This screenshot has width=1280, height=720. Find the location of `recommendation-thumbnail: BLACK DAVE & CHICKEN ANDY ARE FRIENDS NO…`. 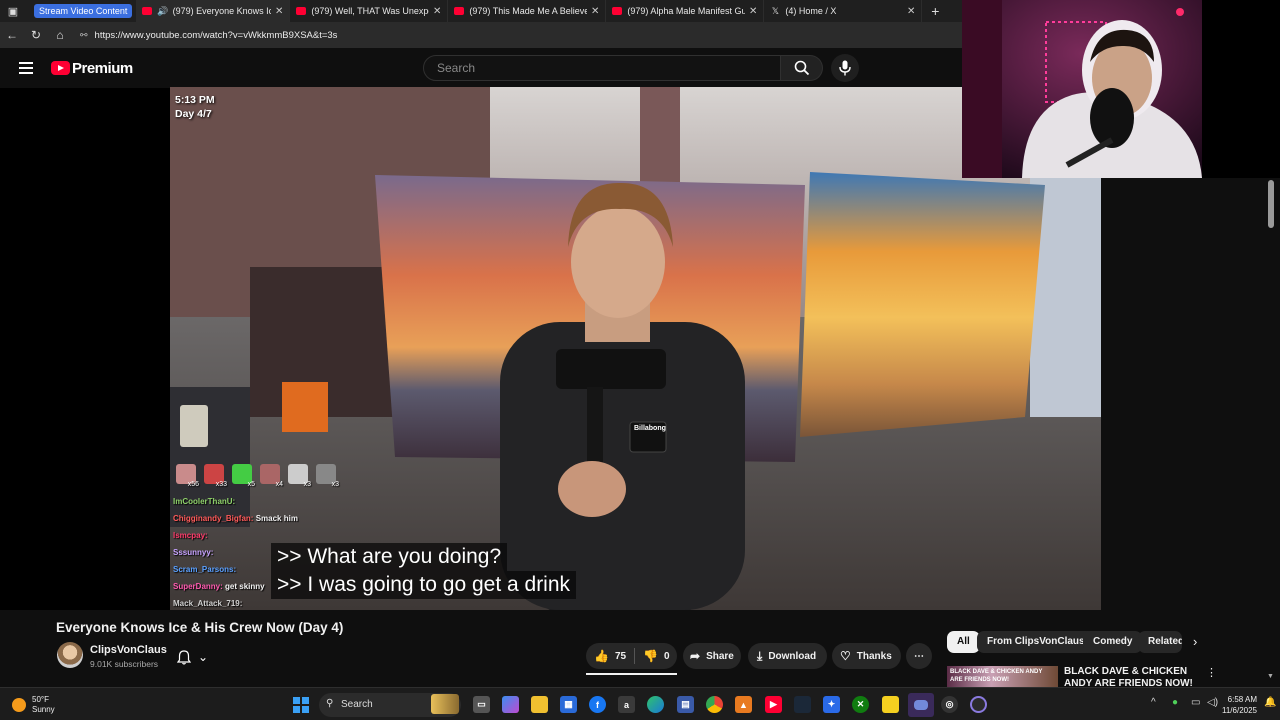

recommendation-thumbnail: BLACK DAVE & CHICKEN ANDY ARE FRIENDS NO… is located at coordinates (1002, 676).